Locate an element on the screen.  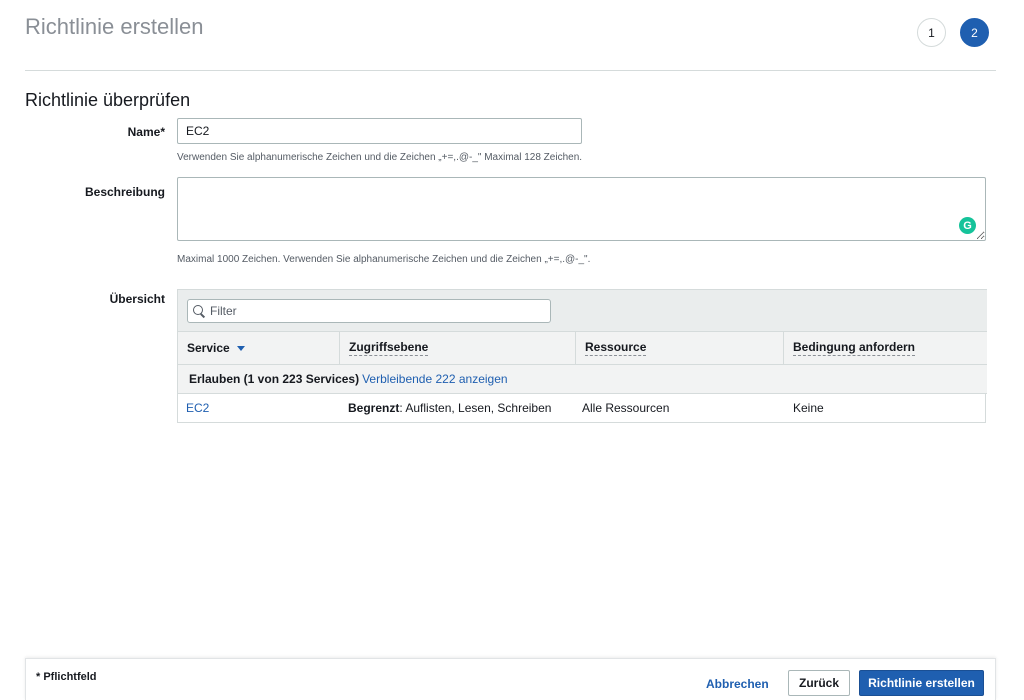
column-header-condition: Bedingung anfordern is located at coordinates (885, 348).